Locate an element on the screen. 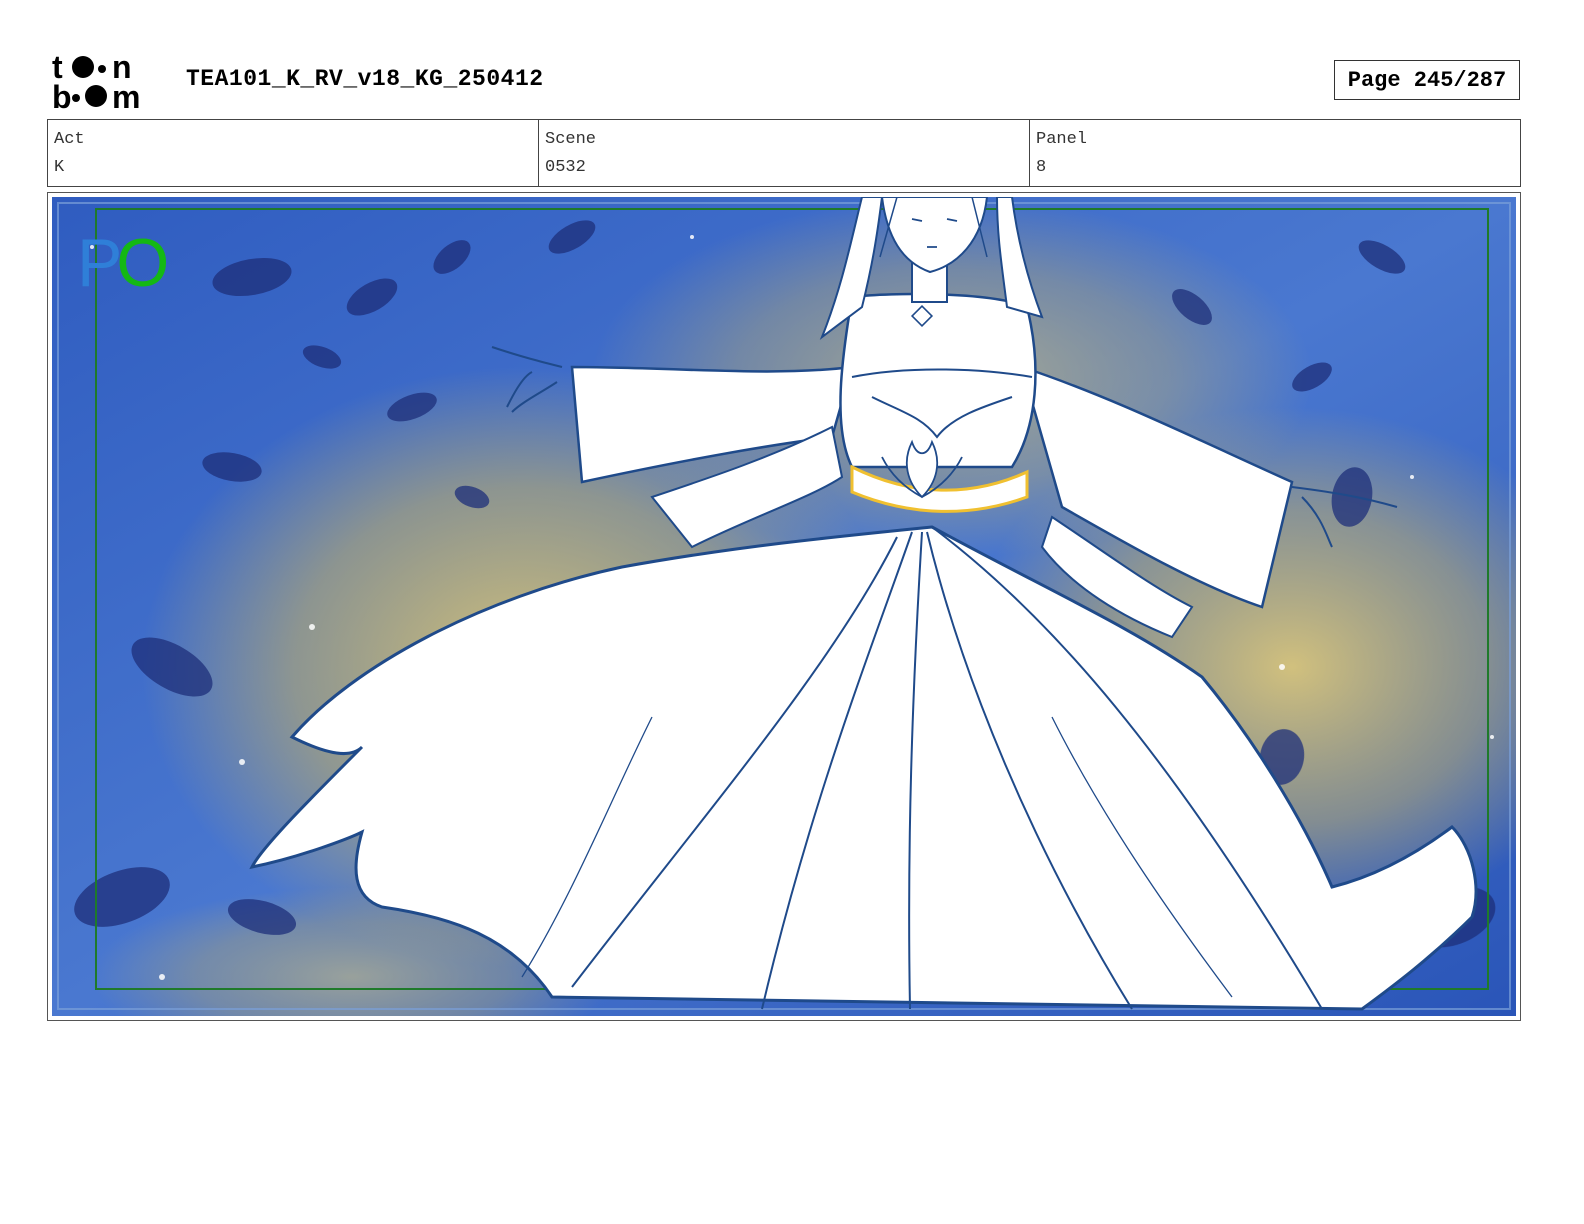 The image size is (1584, 1224). corner-mark: PO is located at coordinates (123, 263).